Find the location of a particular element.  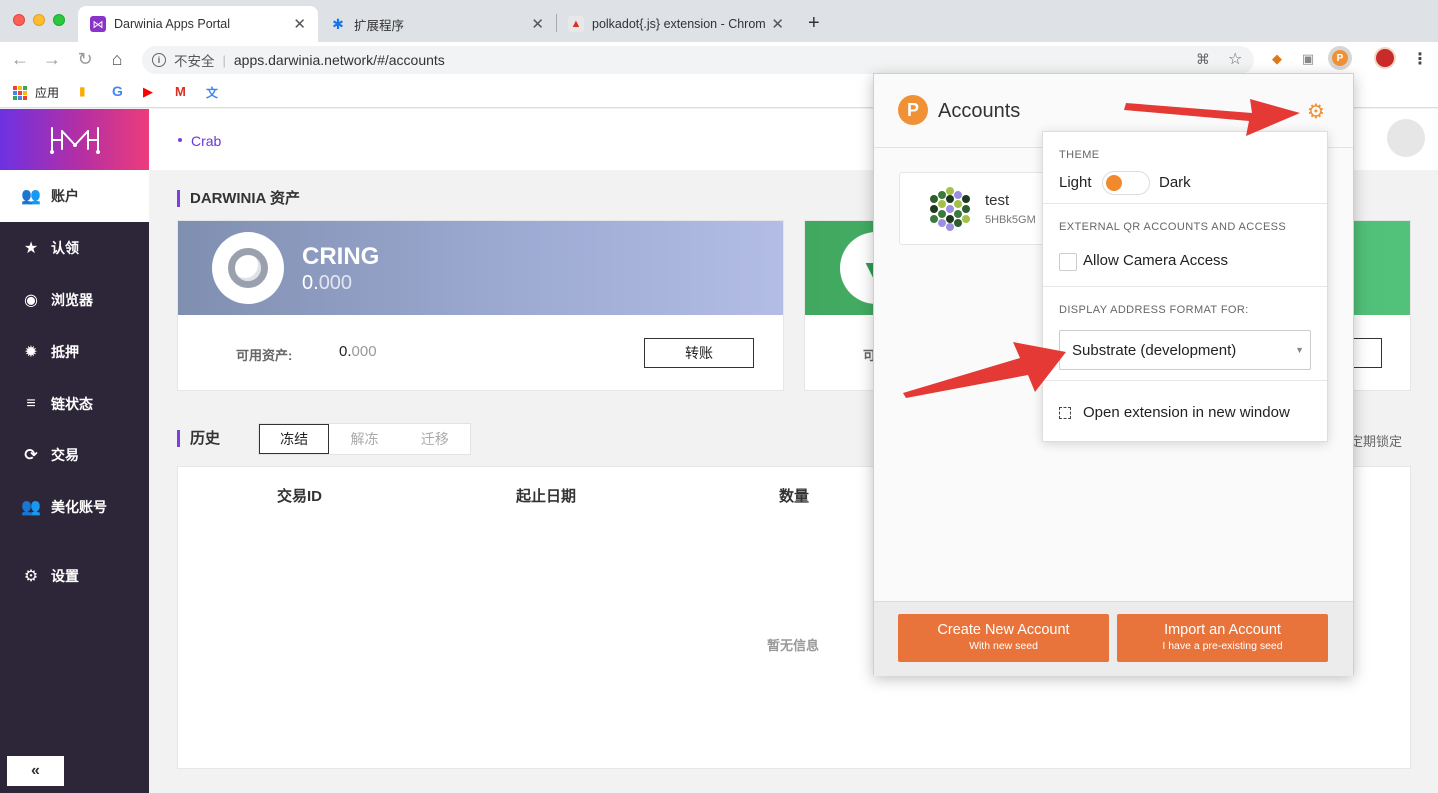

identicon-icon is located at coordinates (950, 209).